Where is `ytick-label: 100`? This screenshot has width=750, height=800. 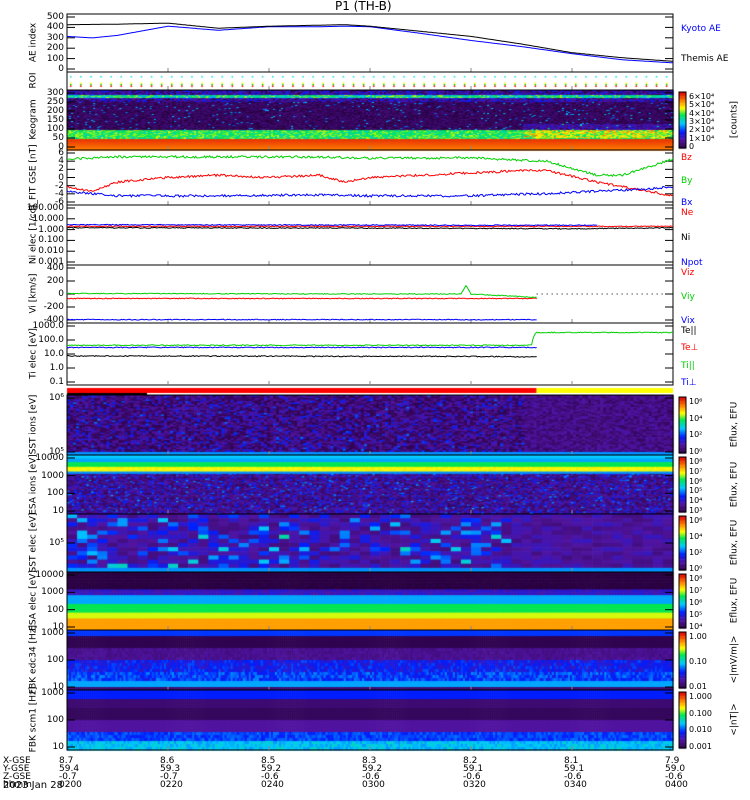 ytick-label: 100 is located at coordinates (55, 720).